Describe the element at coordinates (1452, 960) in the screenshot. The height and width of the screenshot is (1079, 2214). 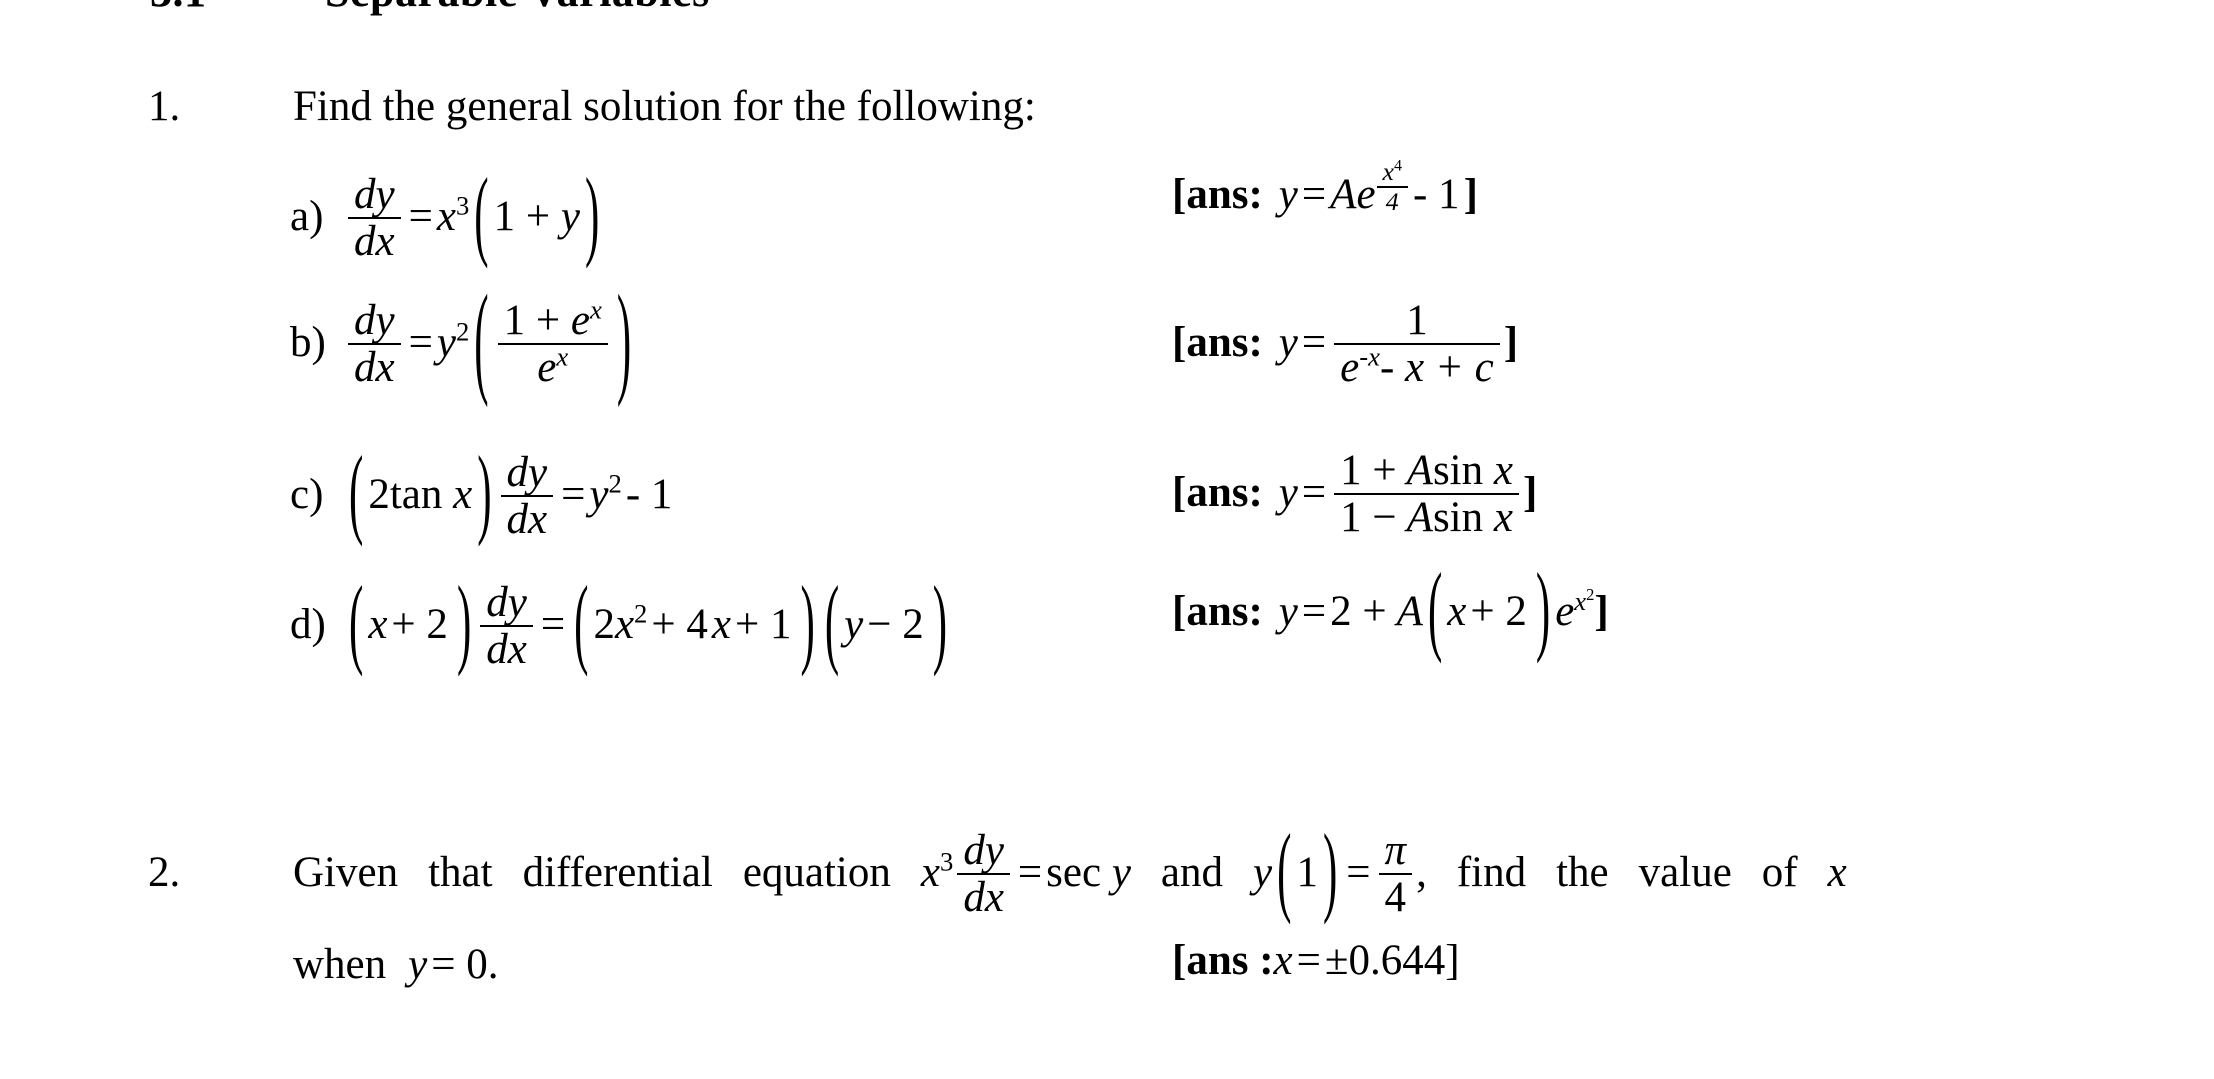
I see `answer-2-close: ]` at that location.